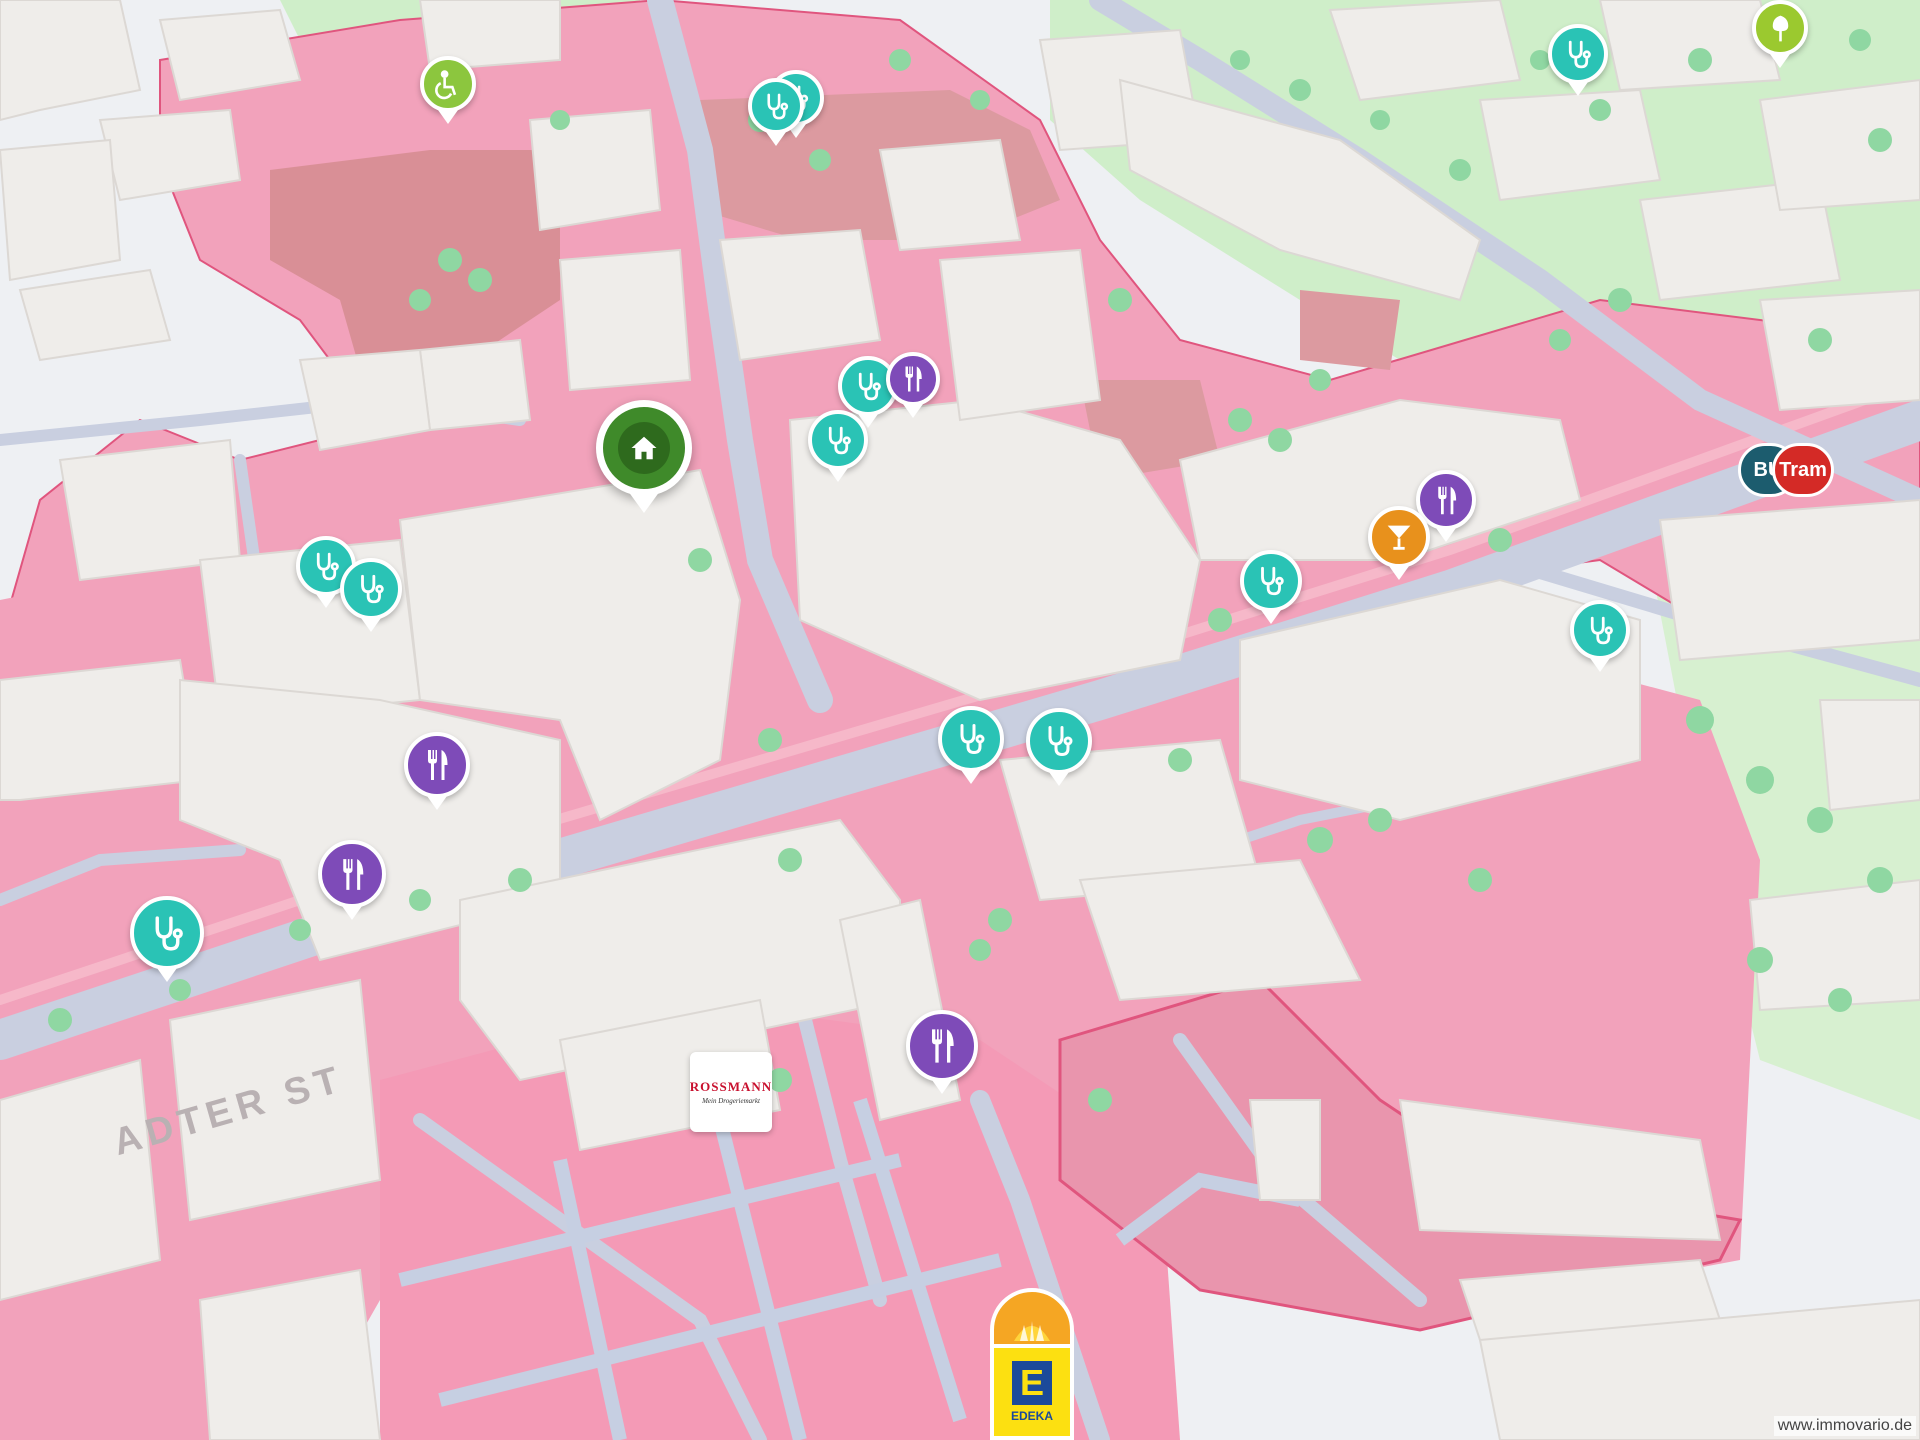  I want to click on bar-marker, so click(1399, 543).